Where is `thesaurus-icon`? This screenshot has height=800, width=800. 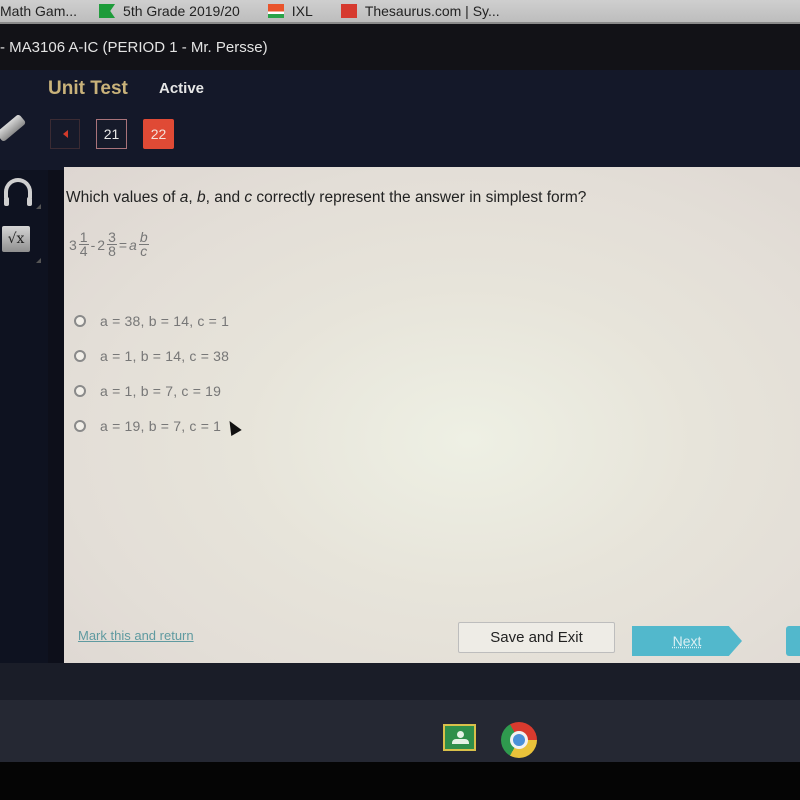
thesaurus-icon is located at coordinates (348, 11).